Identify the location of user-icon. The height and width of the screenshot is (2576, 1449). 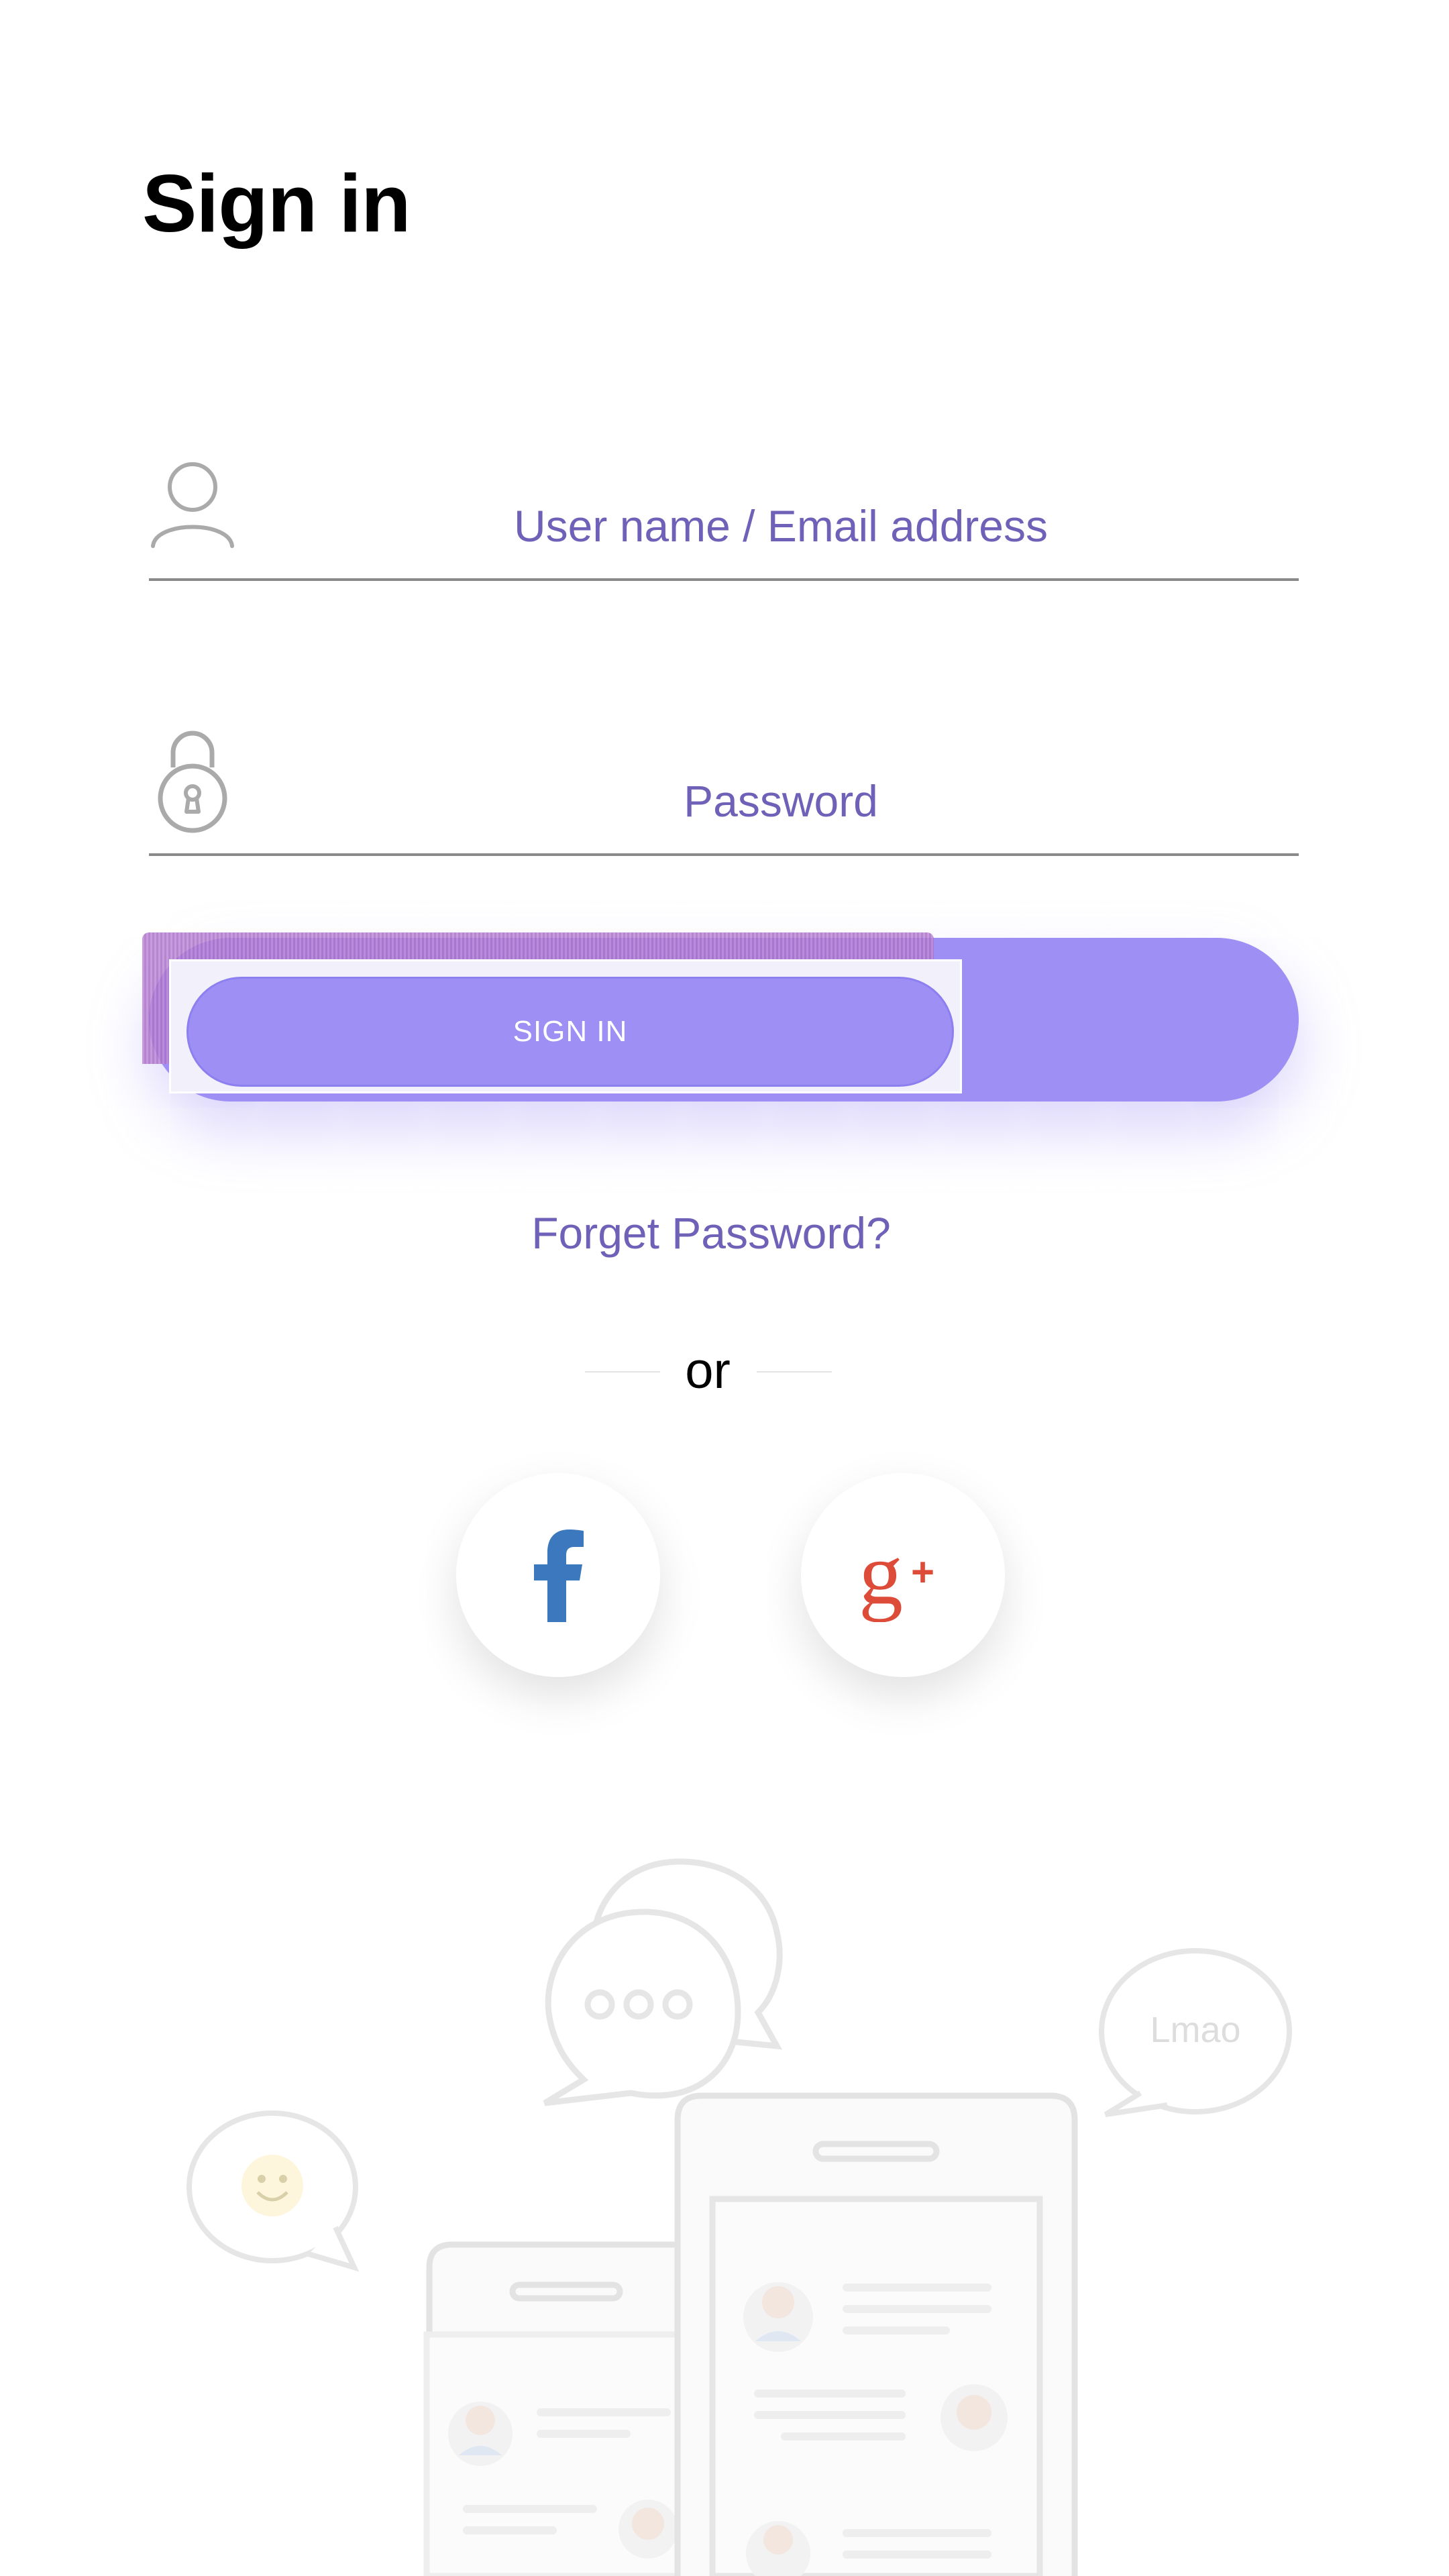
(192, 505).